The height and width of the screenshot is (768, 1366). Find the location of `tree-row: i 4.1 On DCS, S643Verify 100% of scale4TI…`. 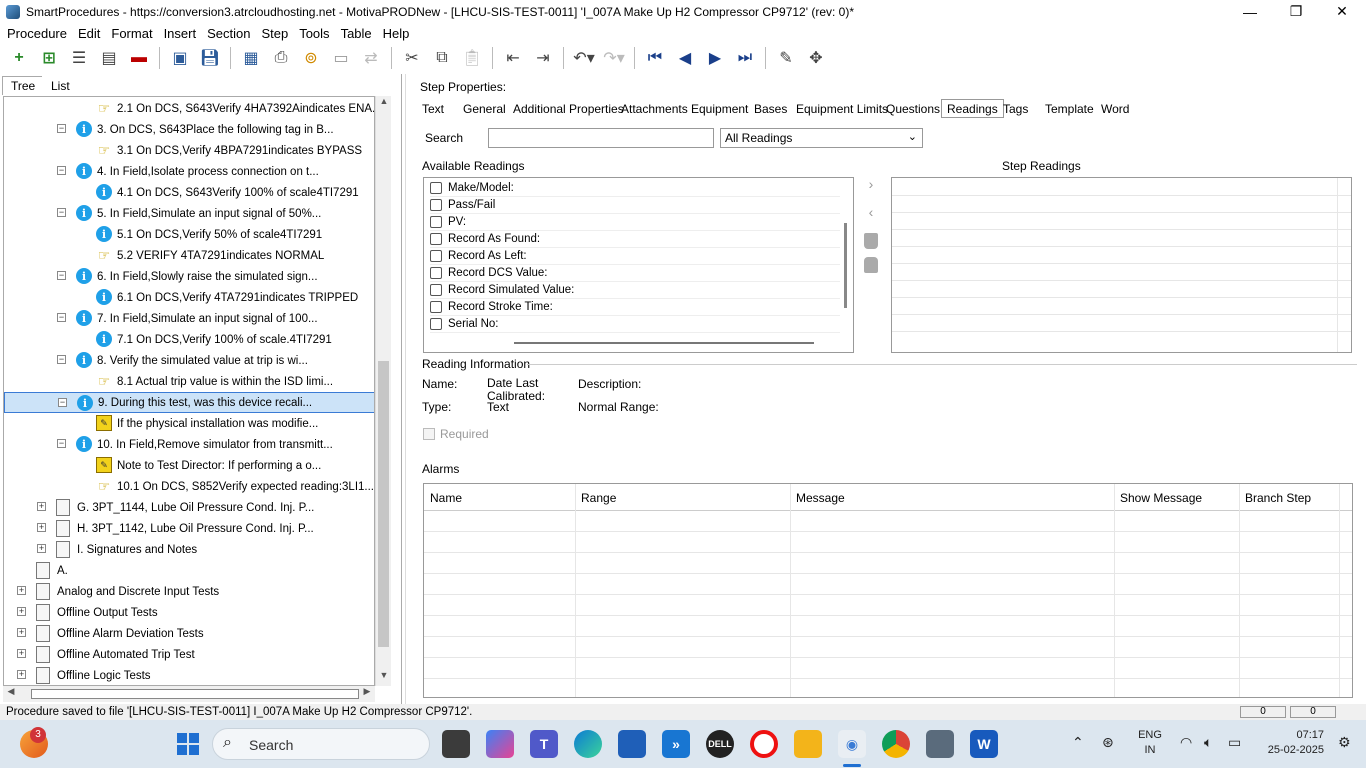

tree-row: i 4.1 On DCS, S643Verify 100% of scale4TI… is located at coordinates (189, 192).